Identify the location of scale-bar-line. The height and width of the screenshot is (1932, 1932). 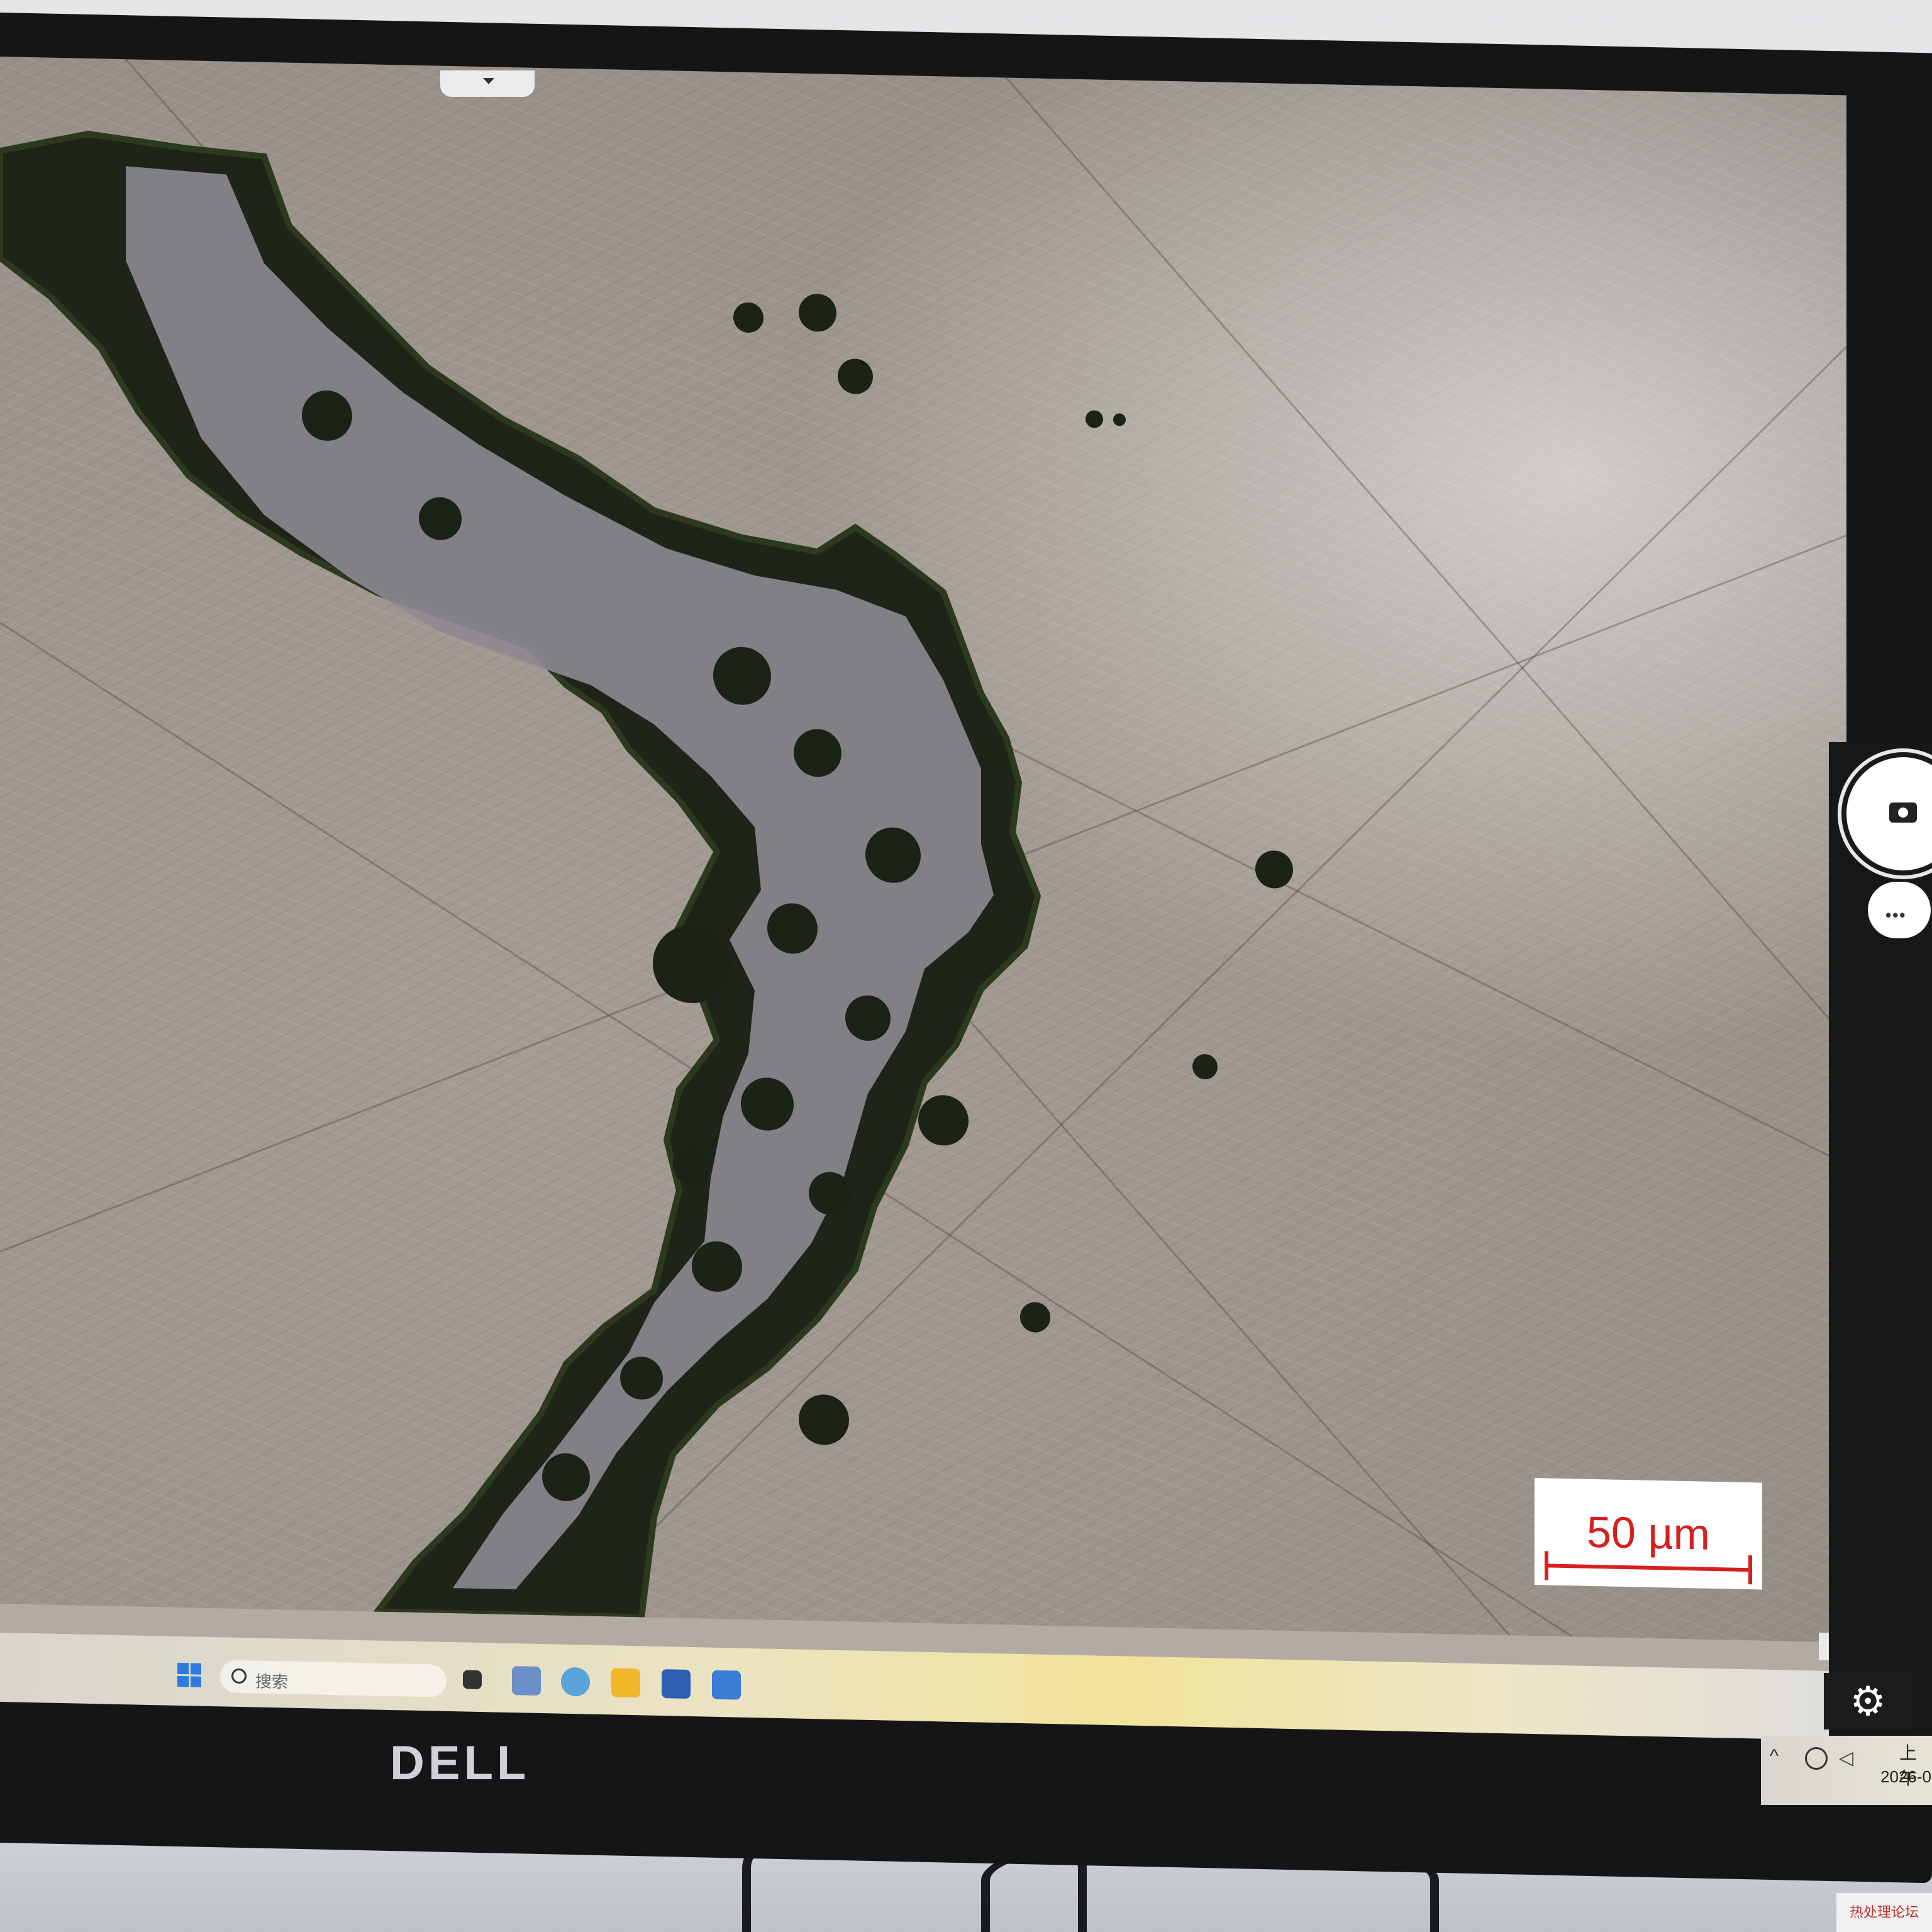
(1648, 1567).